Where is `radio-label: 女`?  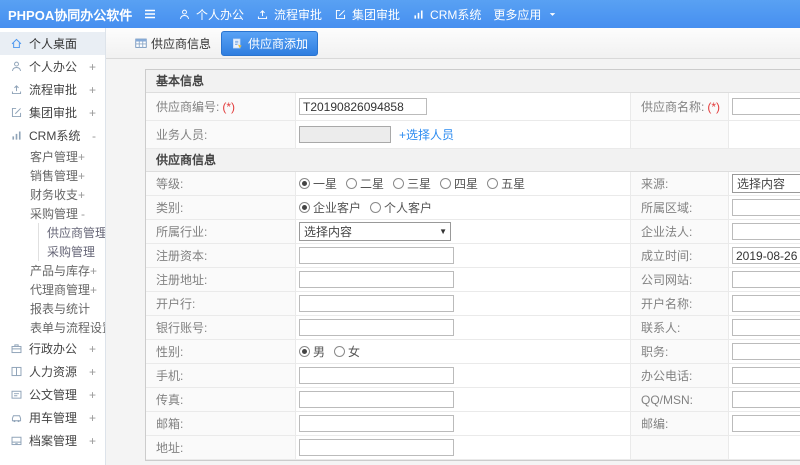
radio-label: 女 is located at coordinates (354, 352).